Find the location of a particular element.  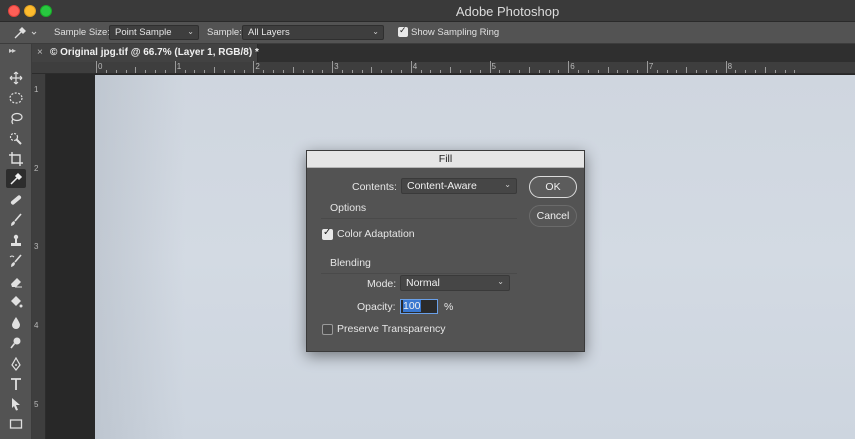

horizontal-ruler: 0 1 2 3 4 5 6 7 8 is located at coordinates (450, 67).